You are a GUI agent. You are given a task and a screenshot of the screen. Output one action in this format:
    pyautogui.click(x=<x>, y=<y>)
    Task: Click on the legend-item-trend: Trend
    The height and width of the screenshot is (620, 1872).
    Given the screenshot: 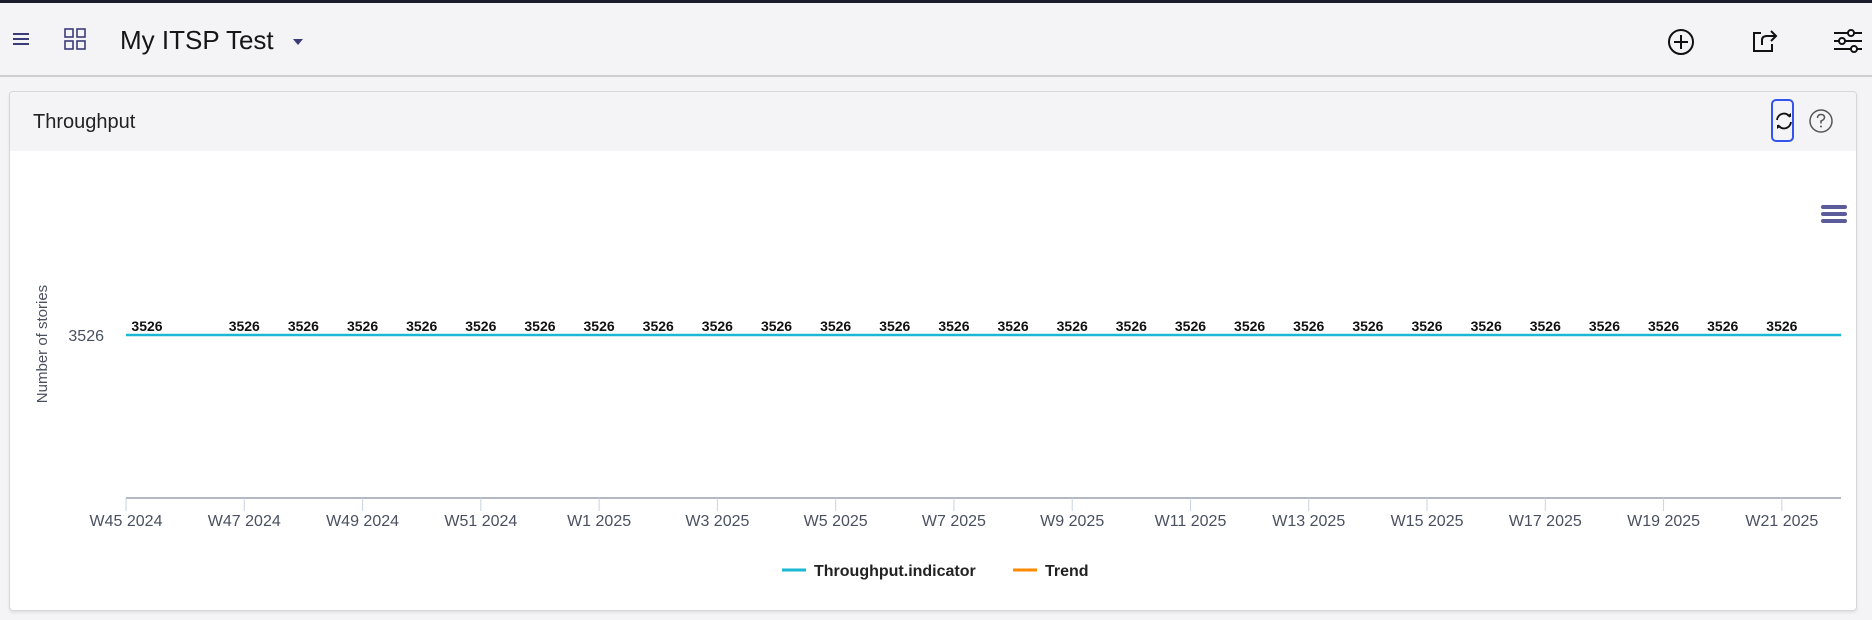 What is the action you would take?
    pyautogui.click(x=1051, y=571)
    